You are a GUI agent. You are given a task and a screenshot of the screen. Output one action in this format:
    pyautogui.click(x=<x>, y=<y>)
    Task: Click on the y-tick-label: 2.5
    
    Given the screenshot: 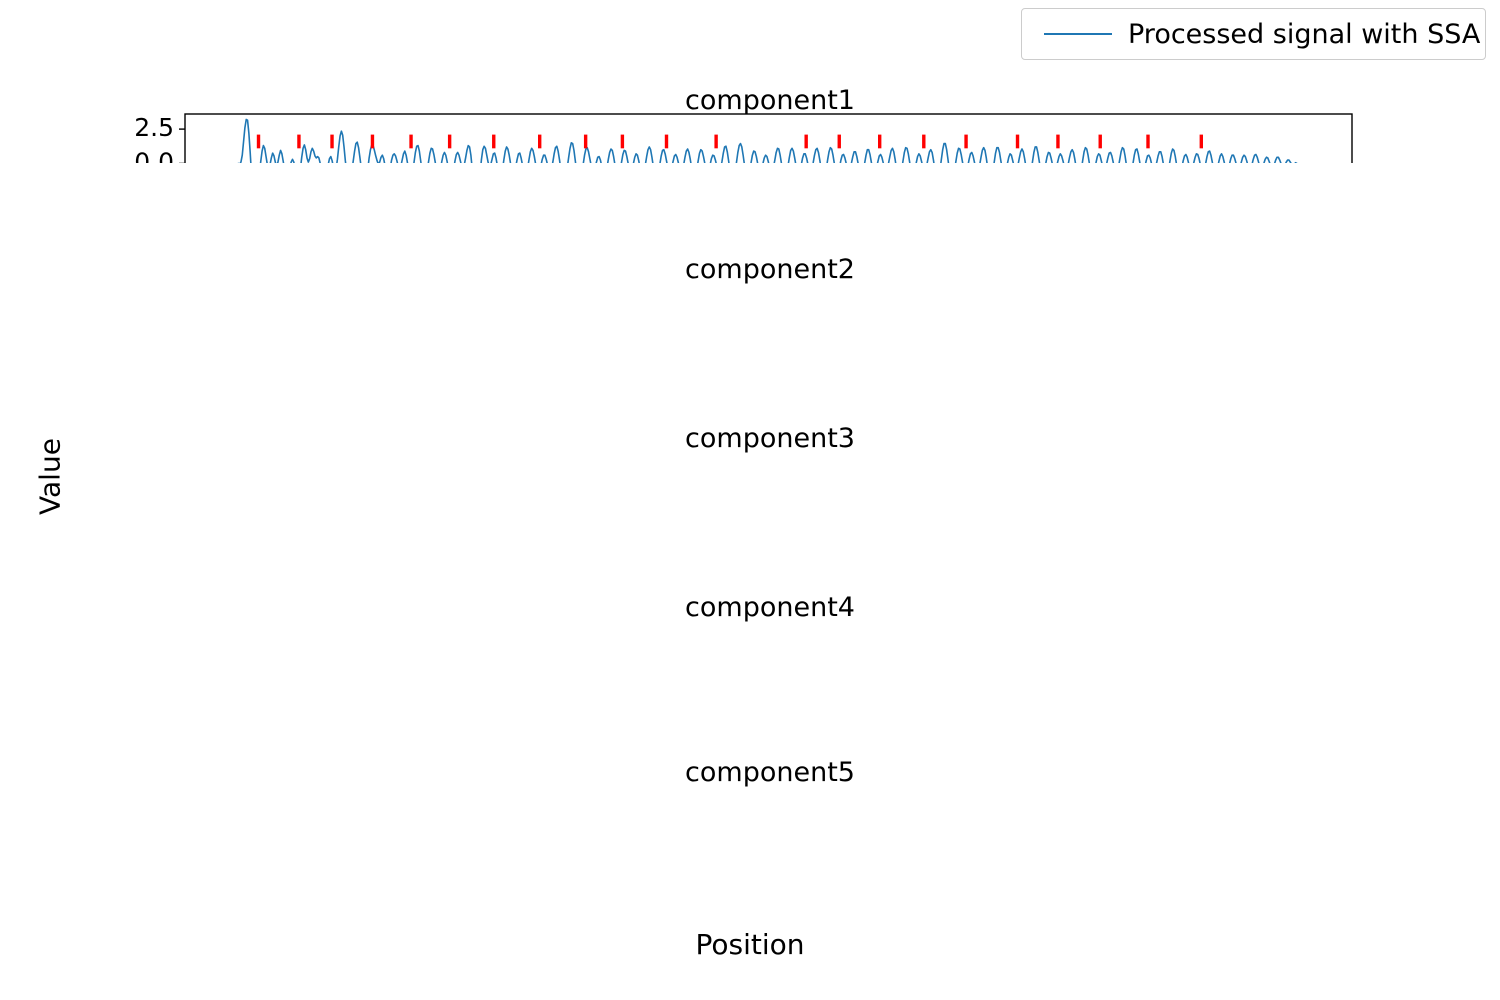 What is the action you would take?
    pyautogui.click(x=154, y=127)
    